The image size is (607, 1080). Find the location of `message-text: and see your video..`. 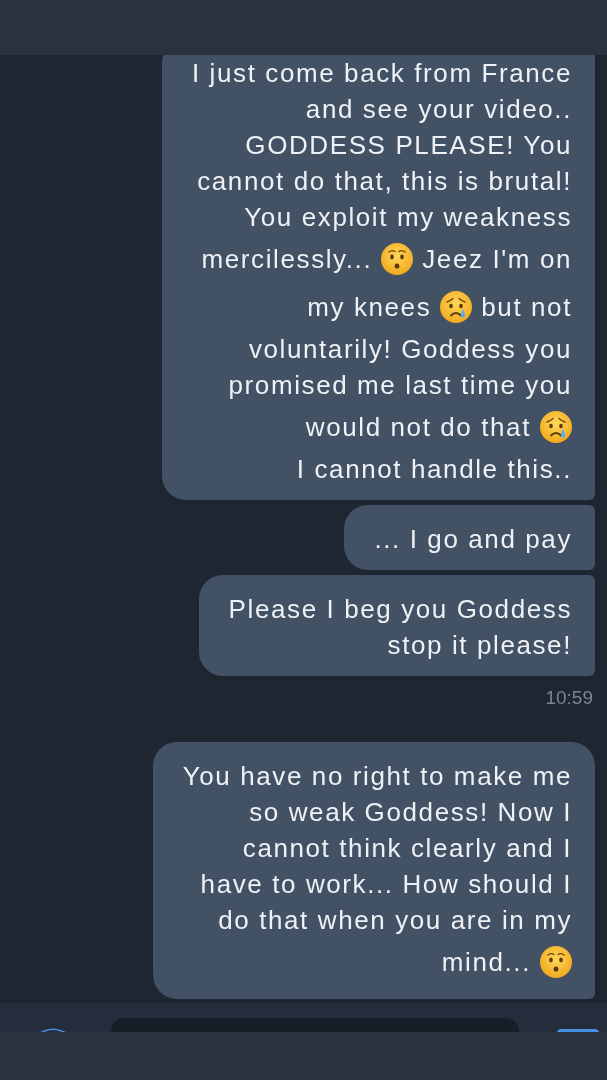

message-text: and see your video.. is located at coordinates (438, 109).